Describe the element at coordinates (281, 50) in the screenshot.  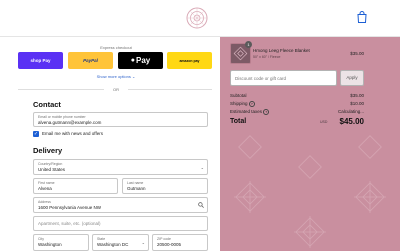
I see `product-name: Hmong Leeg Fleece Blanket` at that location.